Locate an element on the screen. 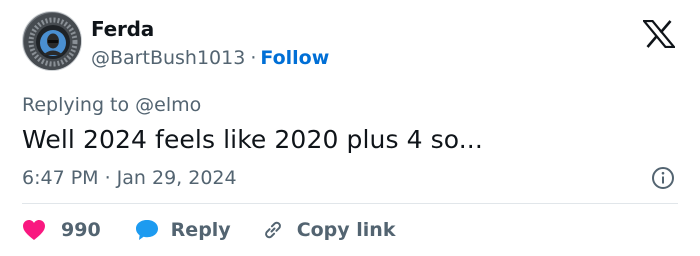 This screenshot has width=700, height=256. like-button: 990 is located at coordinates (61, 230).